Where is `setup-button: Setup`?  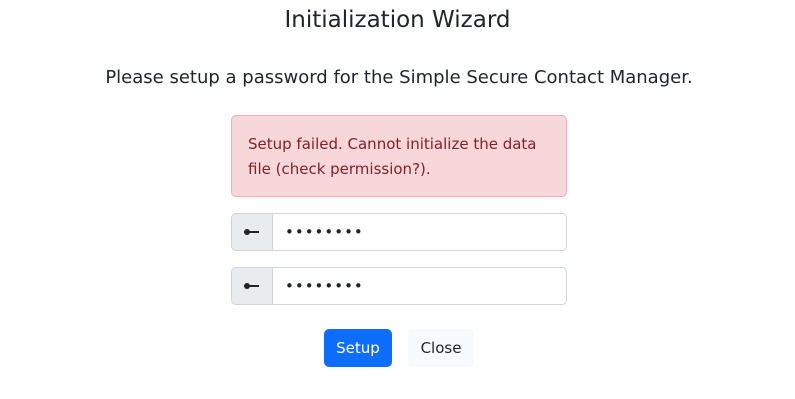 setup-button: Setup is located at coordinates (358, 348).